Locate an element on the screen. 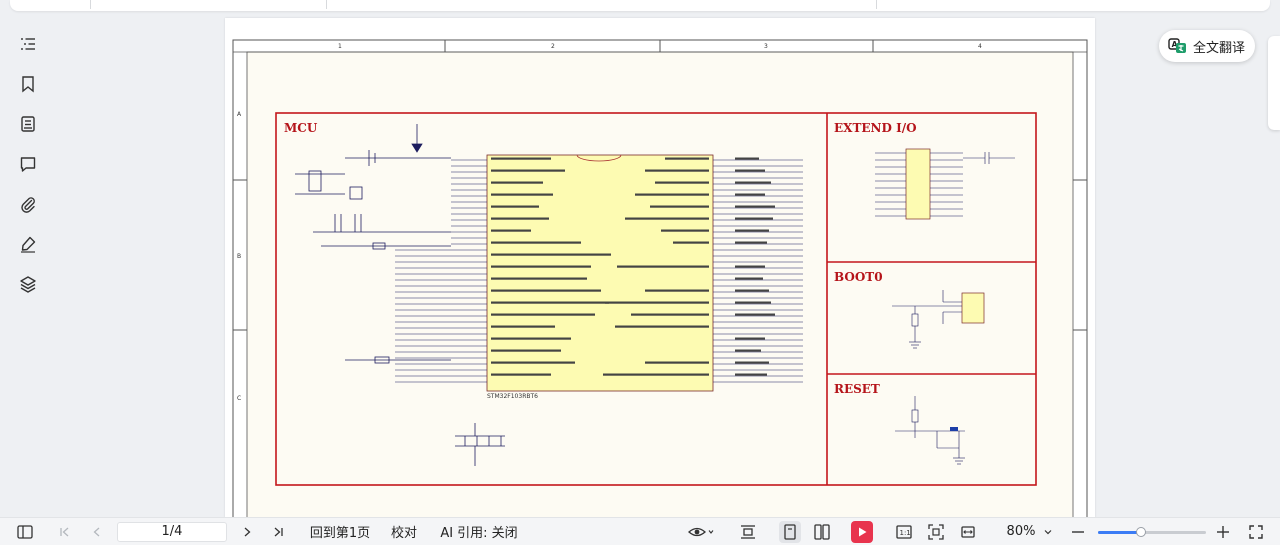 This screenshot has height=545, width=1280. signature-button is located at coordinates (28, 244).